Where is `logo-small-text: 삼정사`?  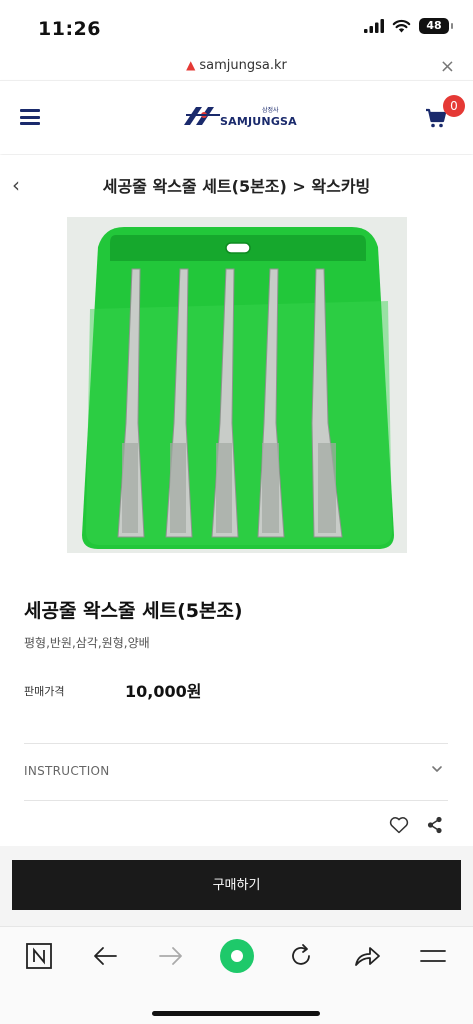
logo-small-text: 삼정사 is located at coordinates (270, 110).